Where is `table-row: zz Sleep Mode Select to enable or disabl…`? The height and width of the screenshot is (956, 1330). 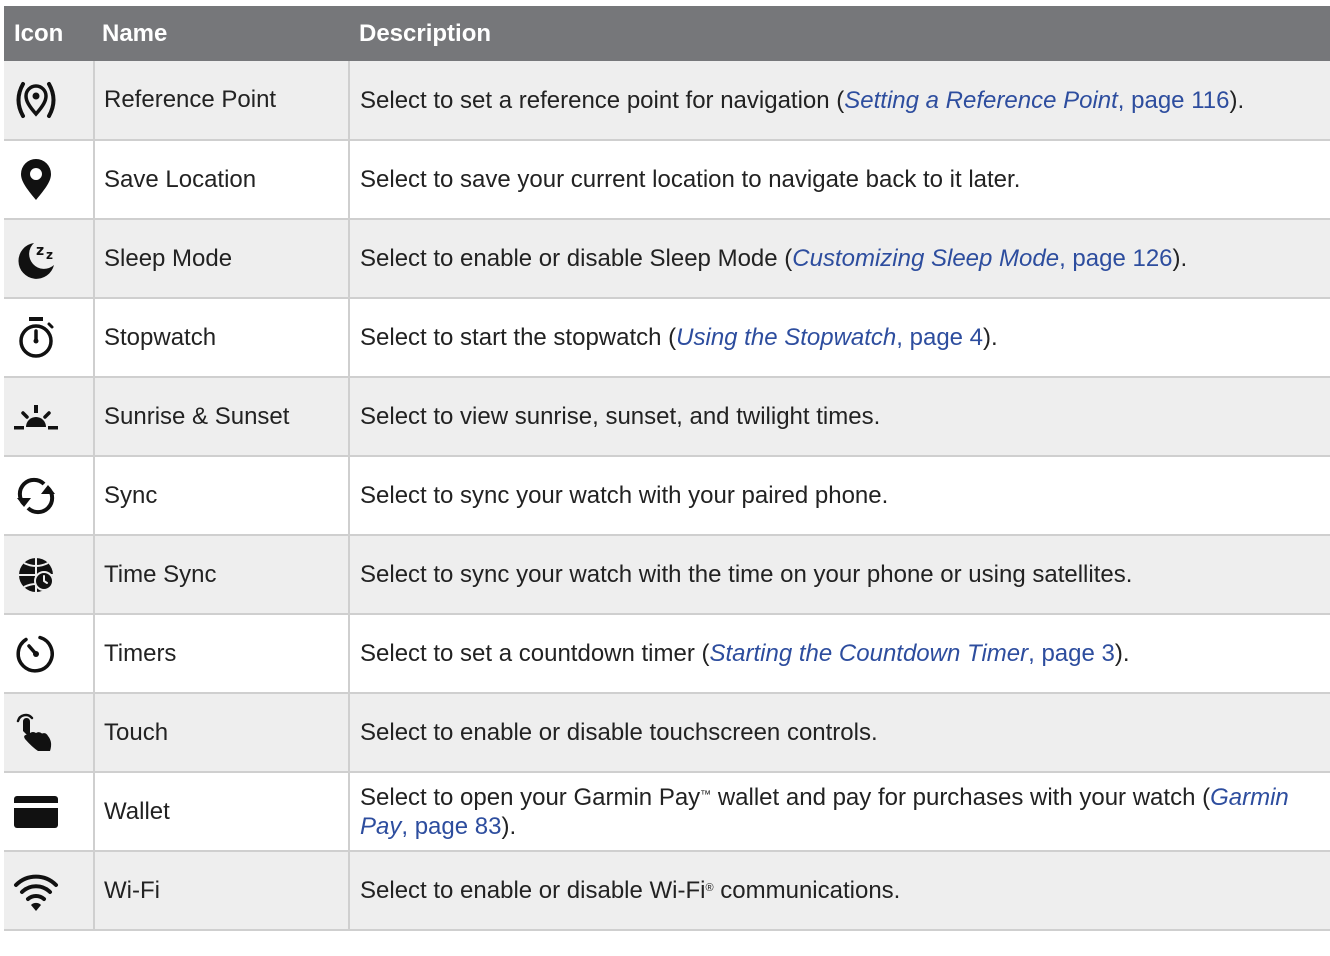 table-row: zz Sleep Mode Select to enable or disabl… is located at coordinates (667, 259).